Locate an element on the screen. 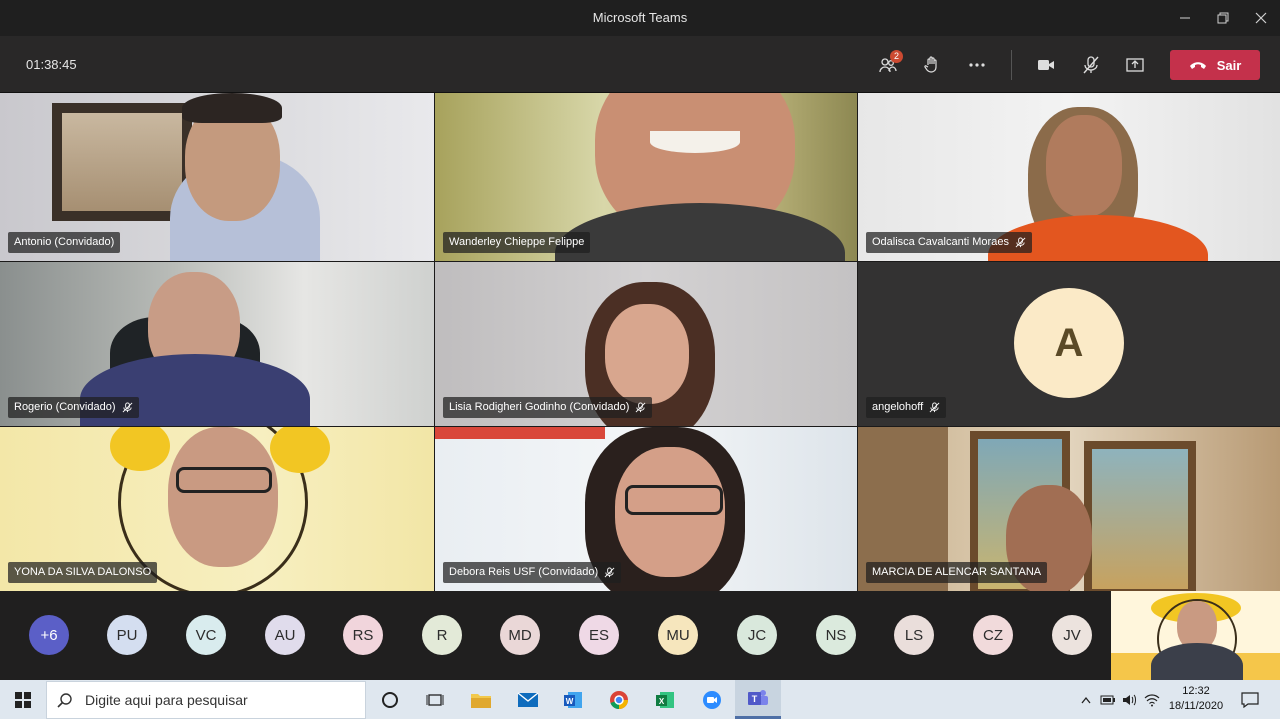 The height and width of the screenshot is (719, 1280). word-button: W is located at coordinates (573, 699).